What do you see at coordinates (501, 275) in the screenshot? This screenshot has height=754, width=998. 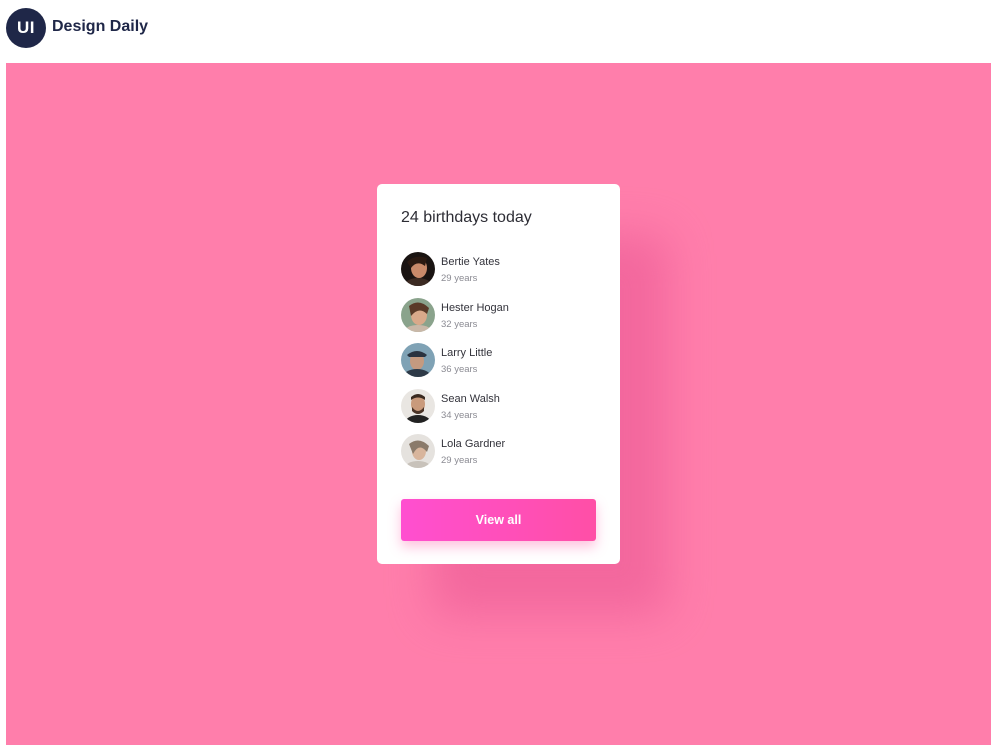 I see `list-item: Bertie Yates 29 years` at bounding box center [501, 275].